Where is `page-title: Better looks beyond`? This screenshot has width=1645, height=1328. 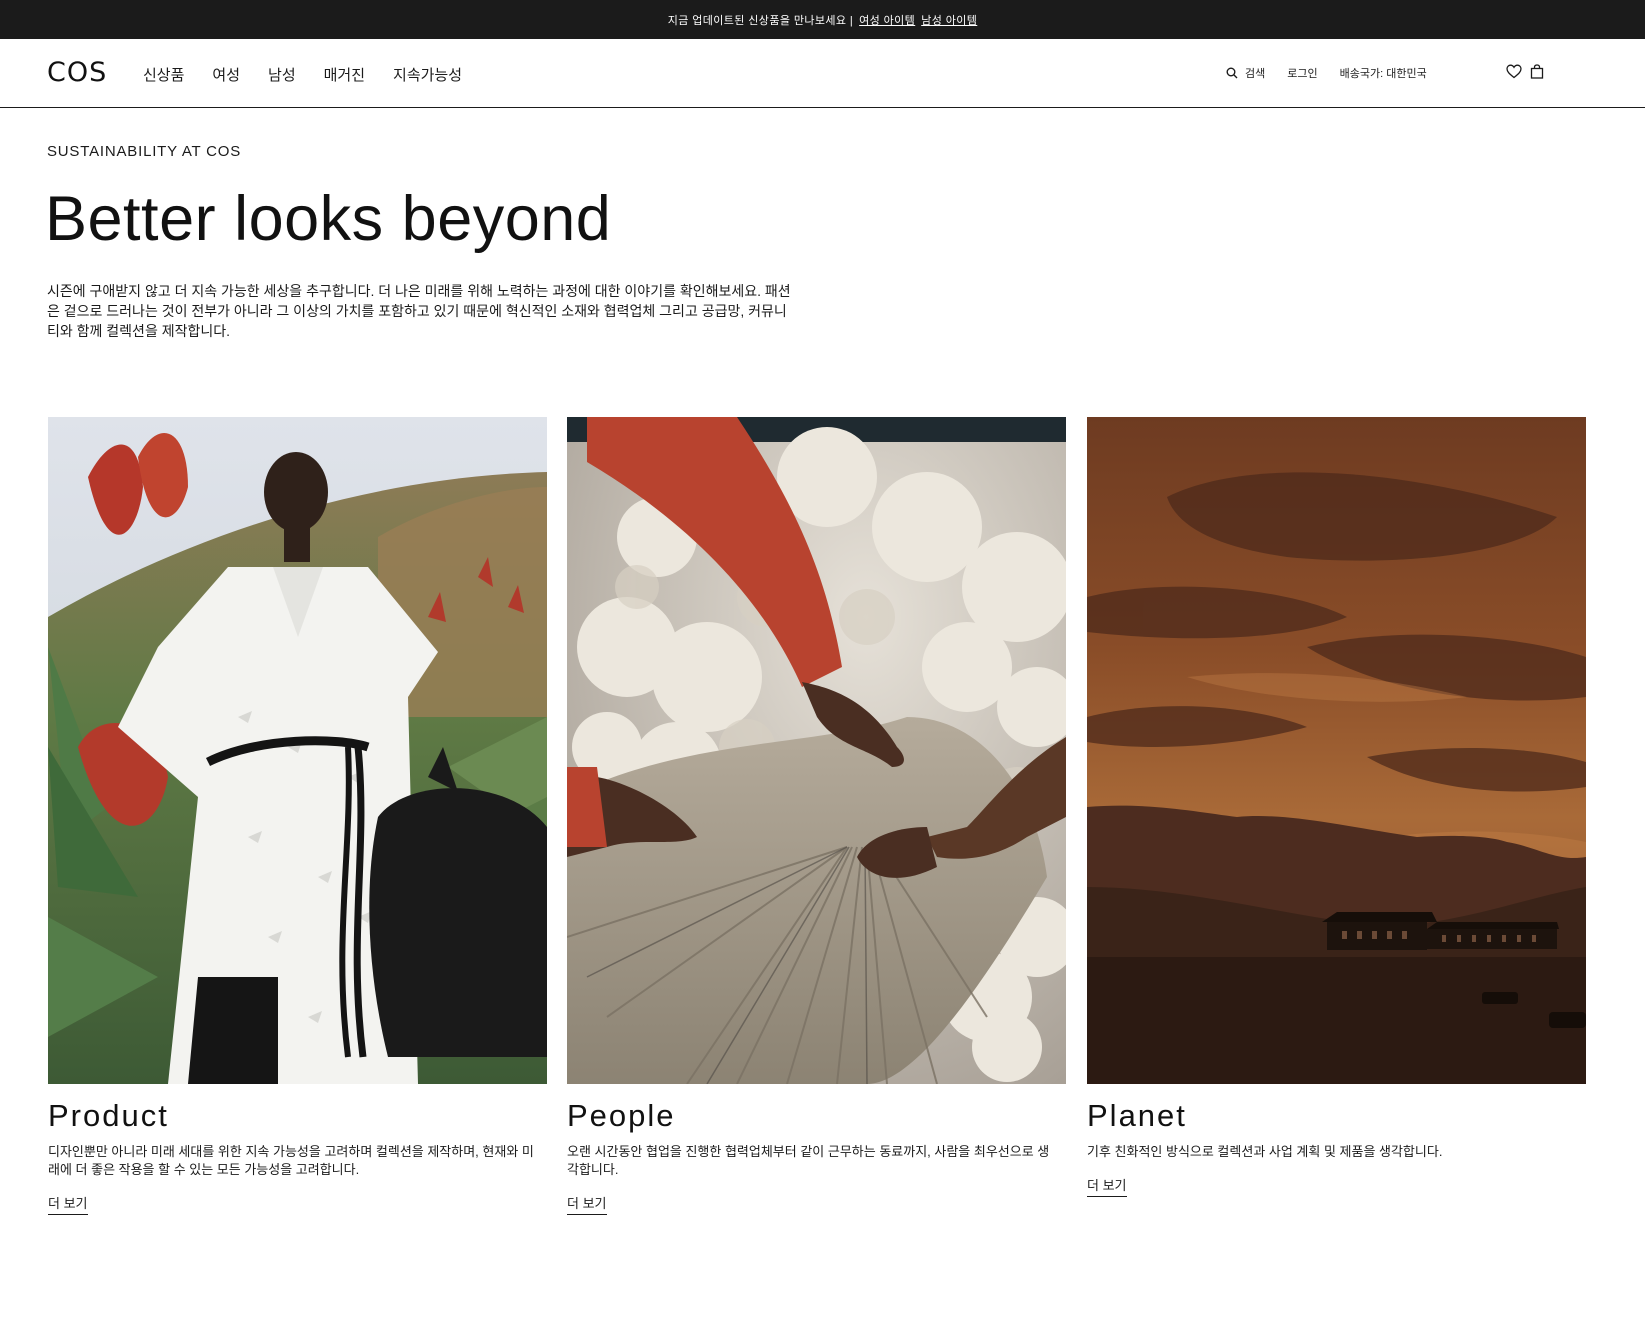 page-title: Better looks beyond is located at coordinates (328, 219).